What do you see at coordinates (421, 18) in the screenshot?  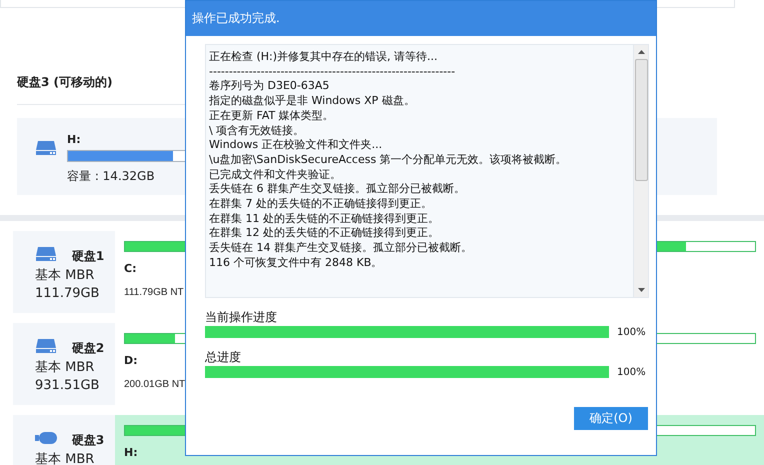 I see `dialog-title: 操作已成功完成.` at bounding box center [421, 18].